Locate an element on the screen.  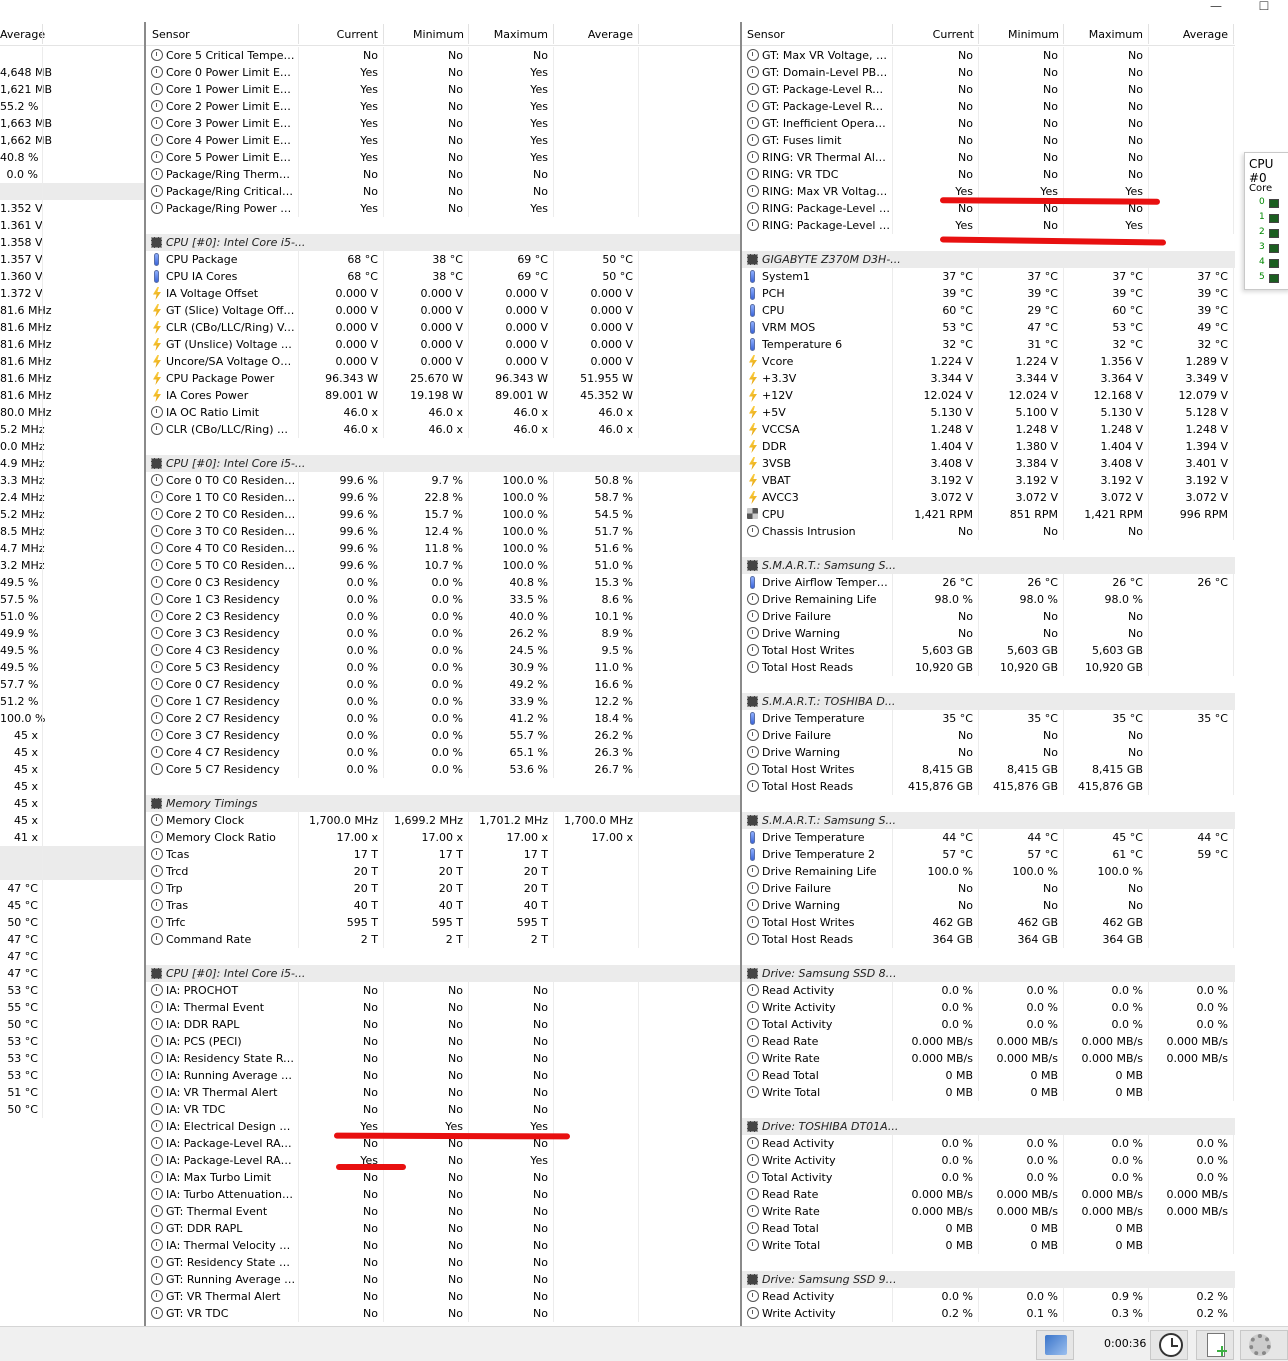
column-header-average: Average is located at coordinates (22, 35).